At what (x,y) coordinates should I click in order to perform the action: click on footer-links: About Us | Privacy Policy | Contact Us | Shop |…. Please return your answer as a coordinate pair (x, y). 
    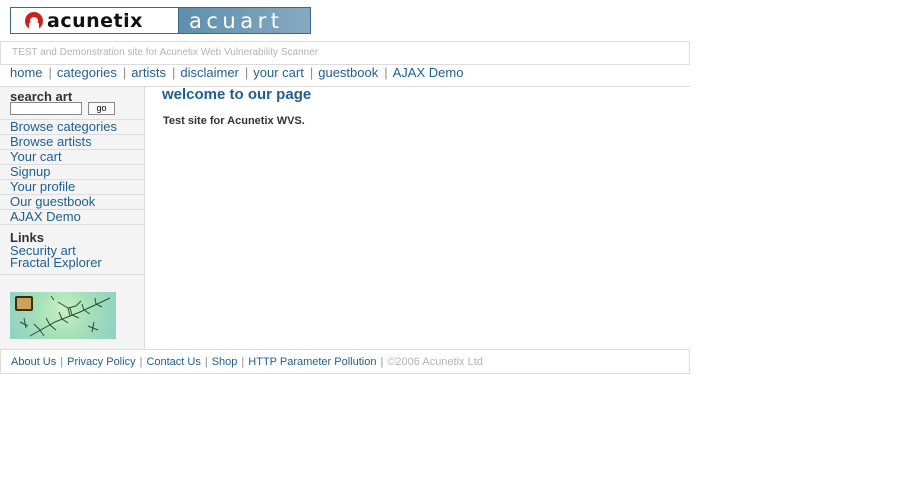
    Looking at the image, I should click on (247, 362).